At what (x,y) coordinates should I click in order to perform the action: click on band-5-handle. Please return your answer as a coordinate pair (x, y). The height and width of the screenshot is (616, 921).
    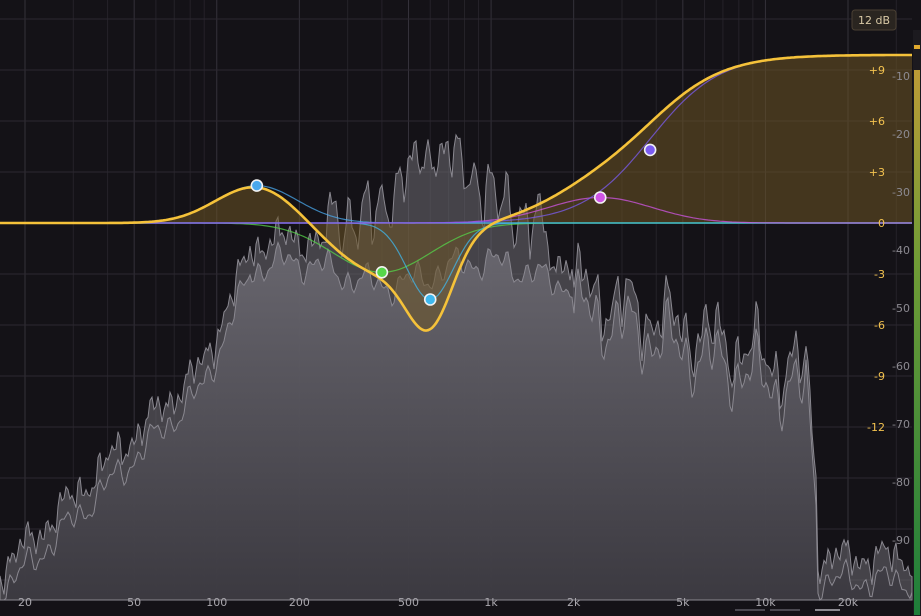
    Looking at the image, I should click on (650, 150).